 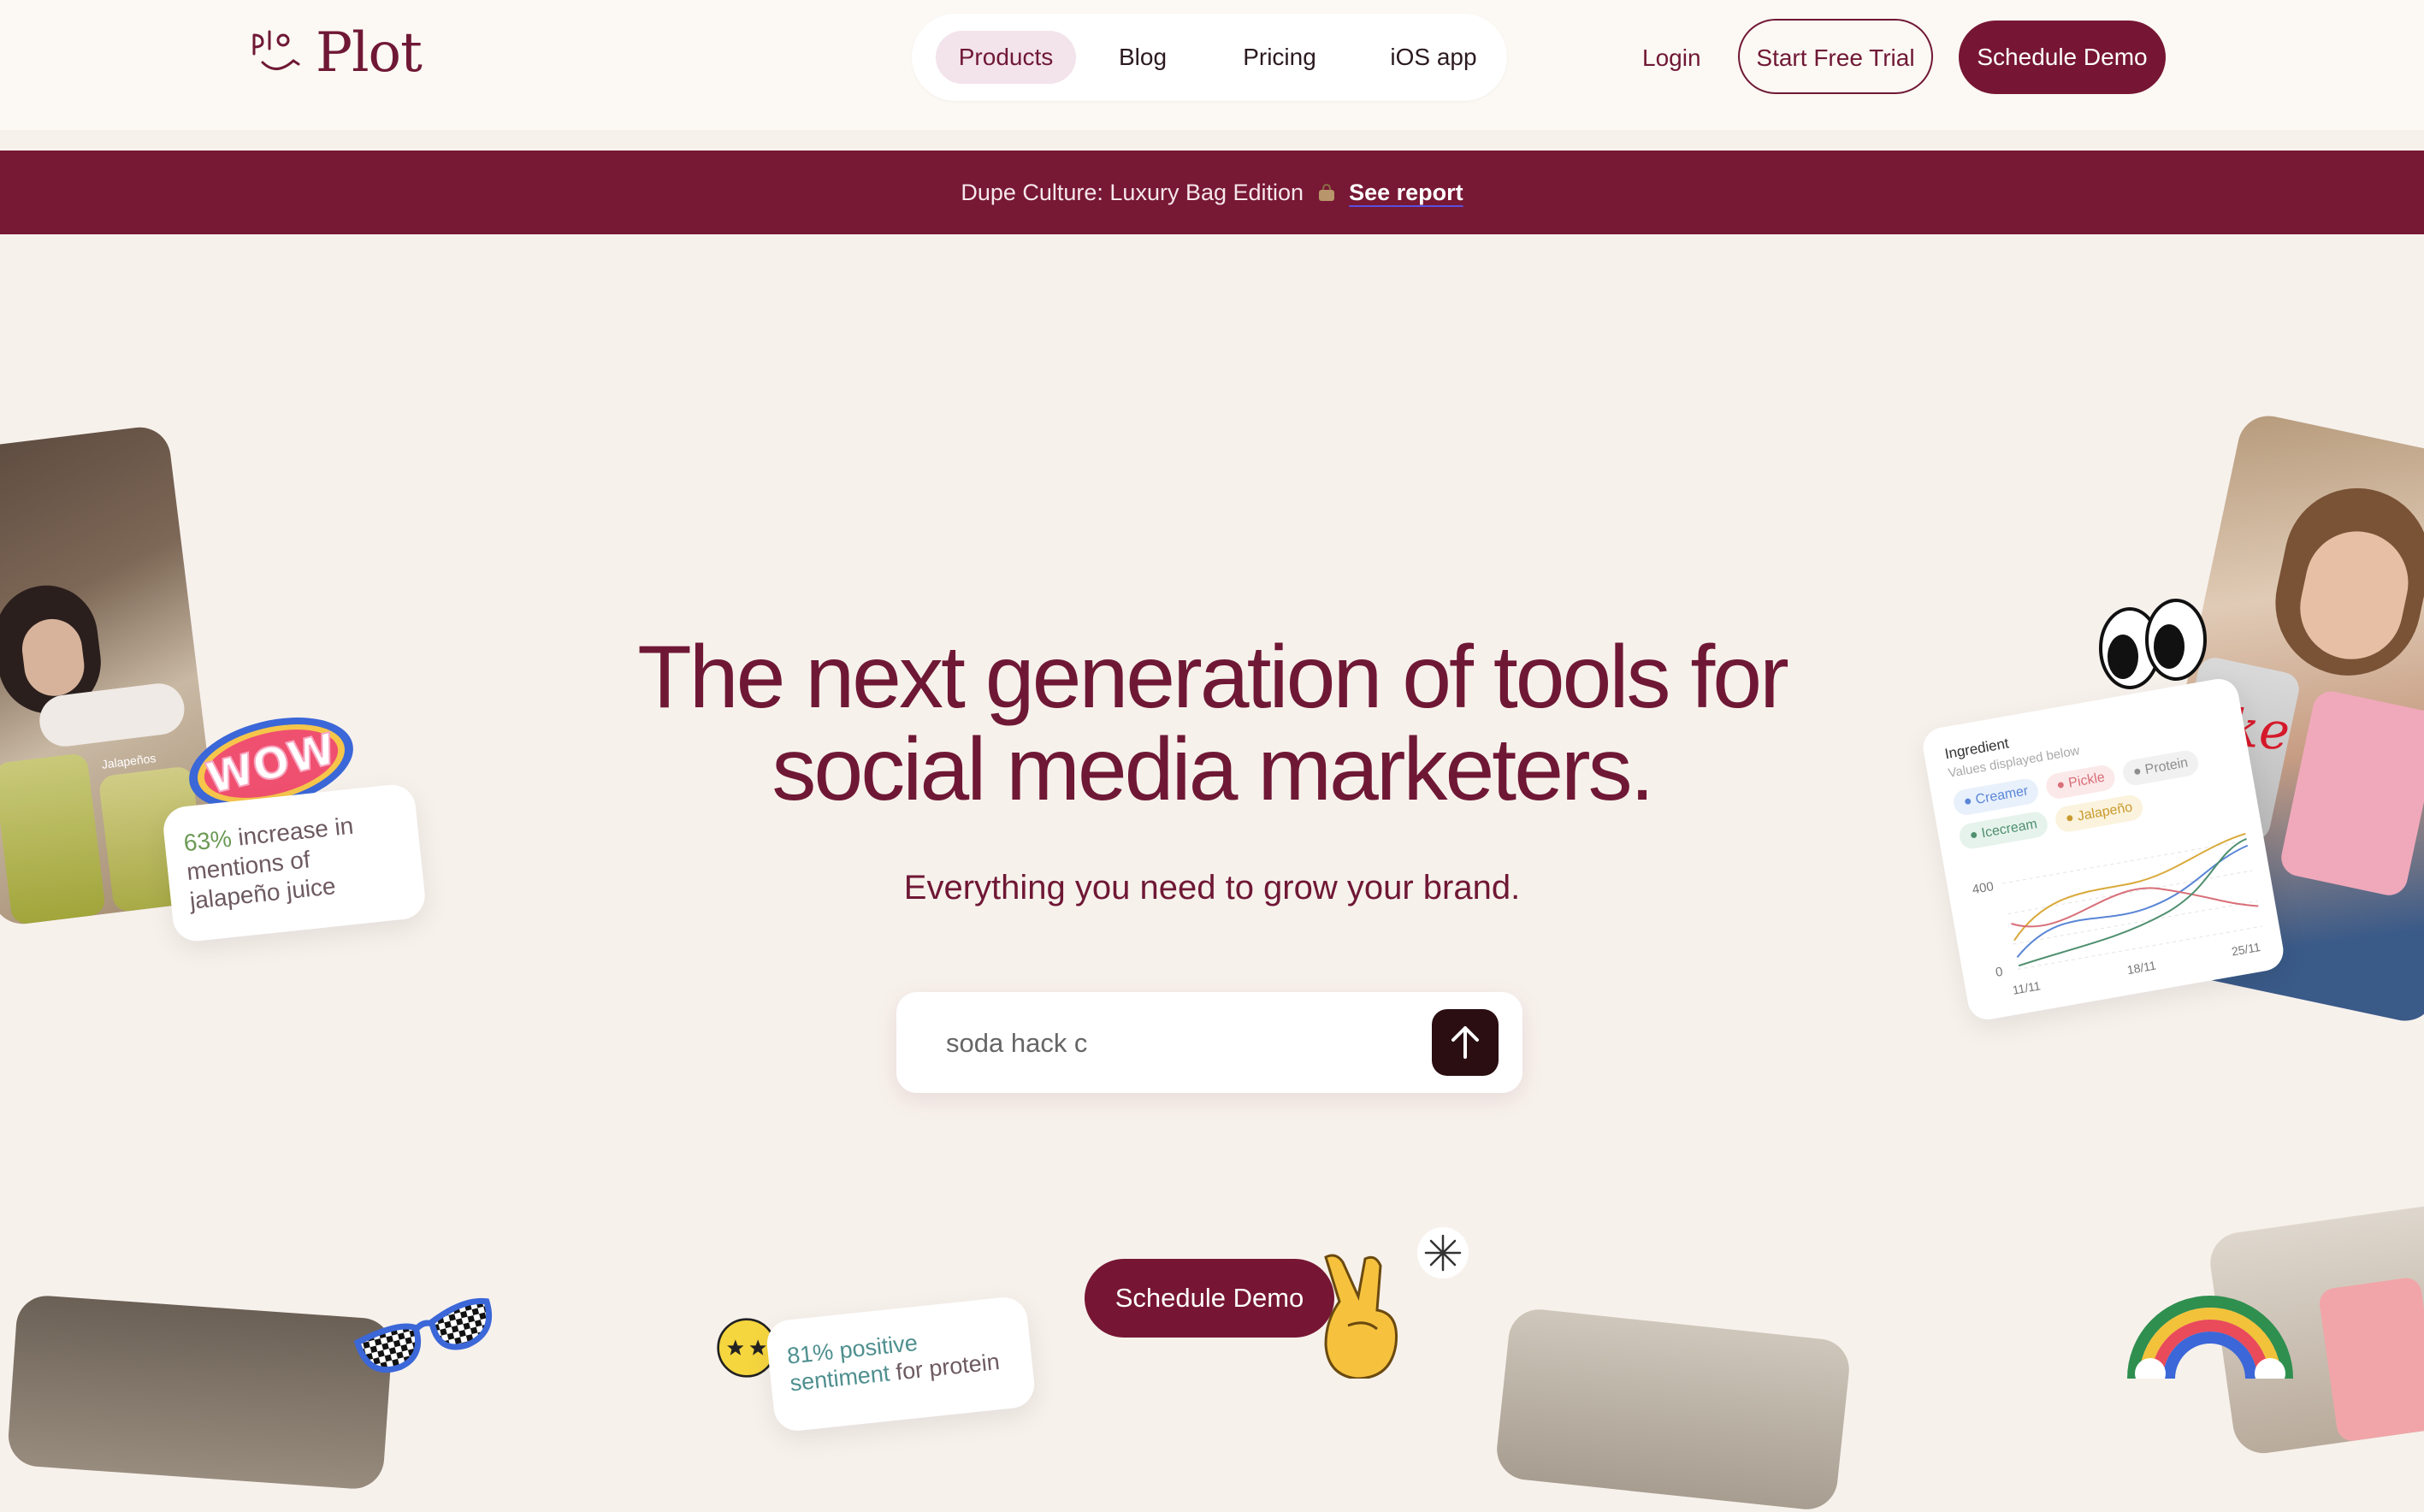 What do you see at coordinates (1672, 58) in the screenshot?
I see `login-link: Login` at bounding box center [1672, 58].